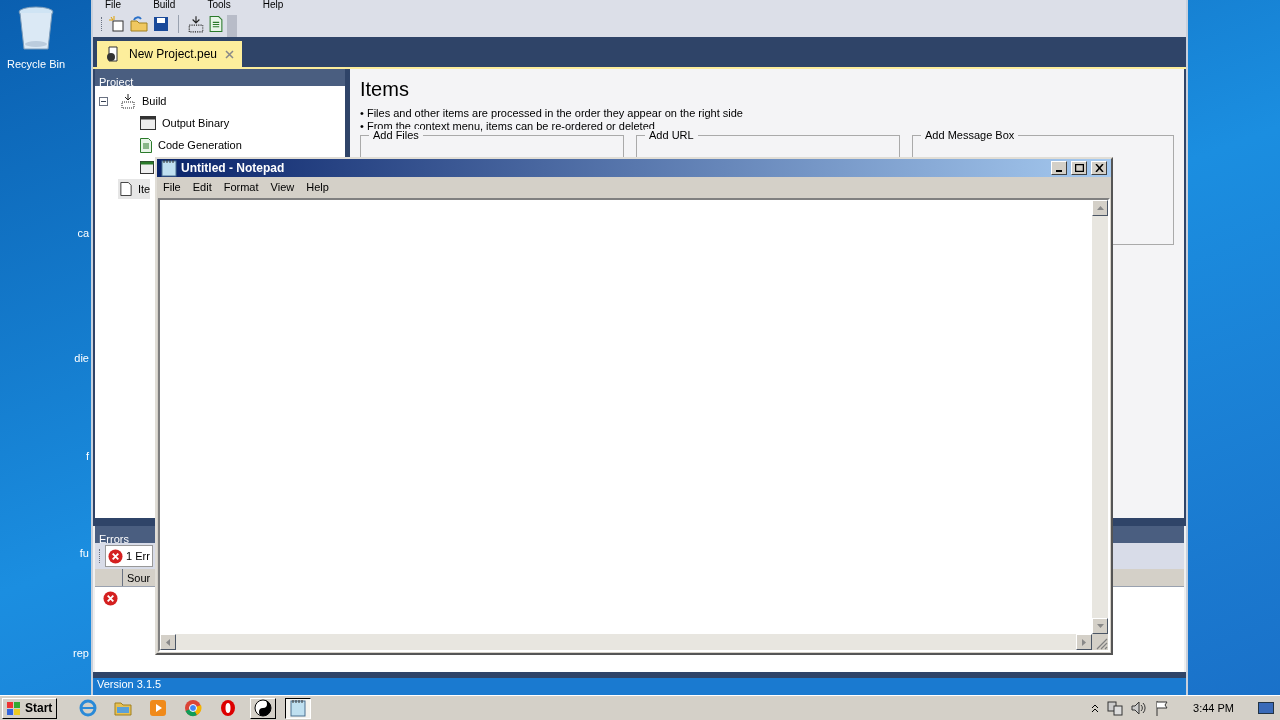  I want to click on tree-item-label: Code Generation, so click(200, 145).